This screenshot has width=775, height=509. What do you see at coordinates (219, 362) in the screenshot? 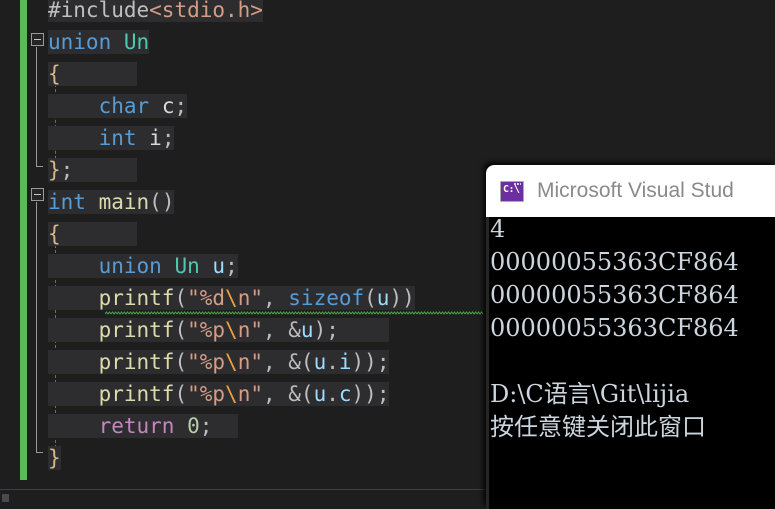
I see `code-line-12: printf("%p\n", &(u.i));` at bounding box center [219, 362].